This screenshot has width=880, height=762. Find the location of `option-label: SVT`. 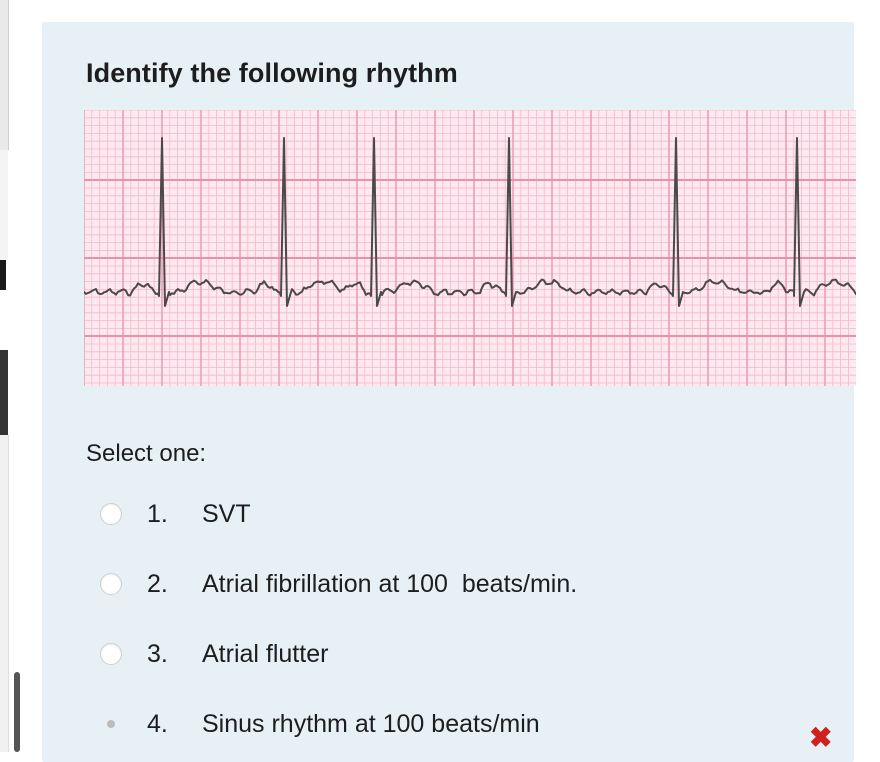

option-label: SVT is located at coordinates (226, 513).